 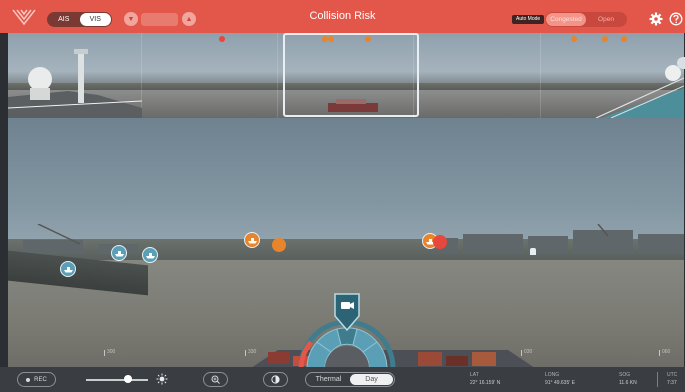 I want to click on sog-value: 11.6 KN, so click(x=628, y=383).